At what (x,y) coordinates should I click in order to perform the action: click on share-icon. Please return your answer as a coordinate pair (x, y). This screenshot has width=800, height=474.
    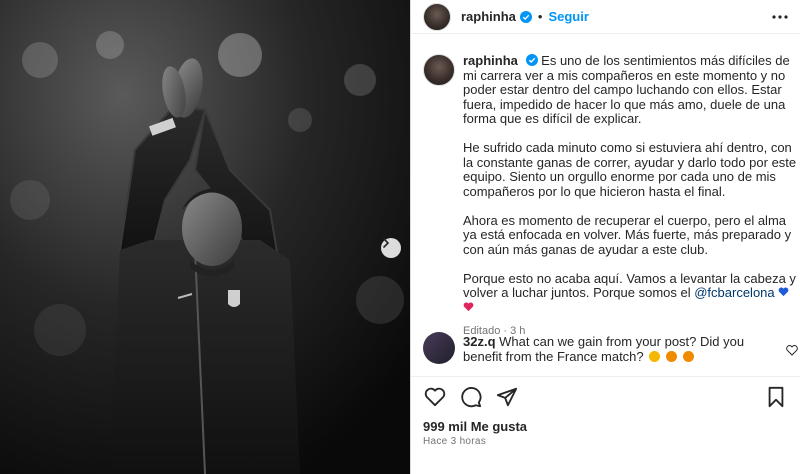
    Looking at the image, I should click on (507, 396).